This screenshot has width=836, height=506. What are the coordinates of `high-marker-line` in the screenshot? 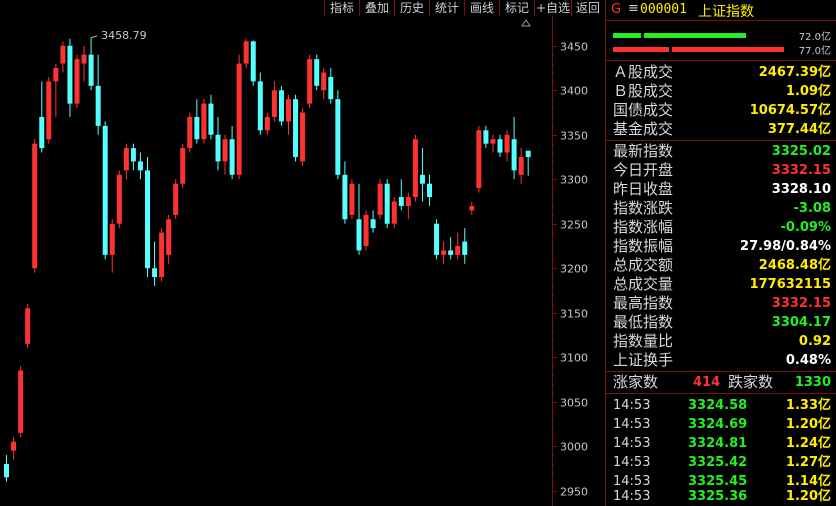 It's located at (94, 37).